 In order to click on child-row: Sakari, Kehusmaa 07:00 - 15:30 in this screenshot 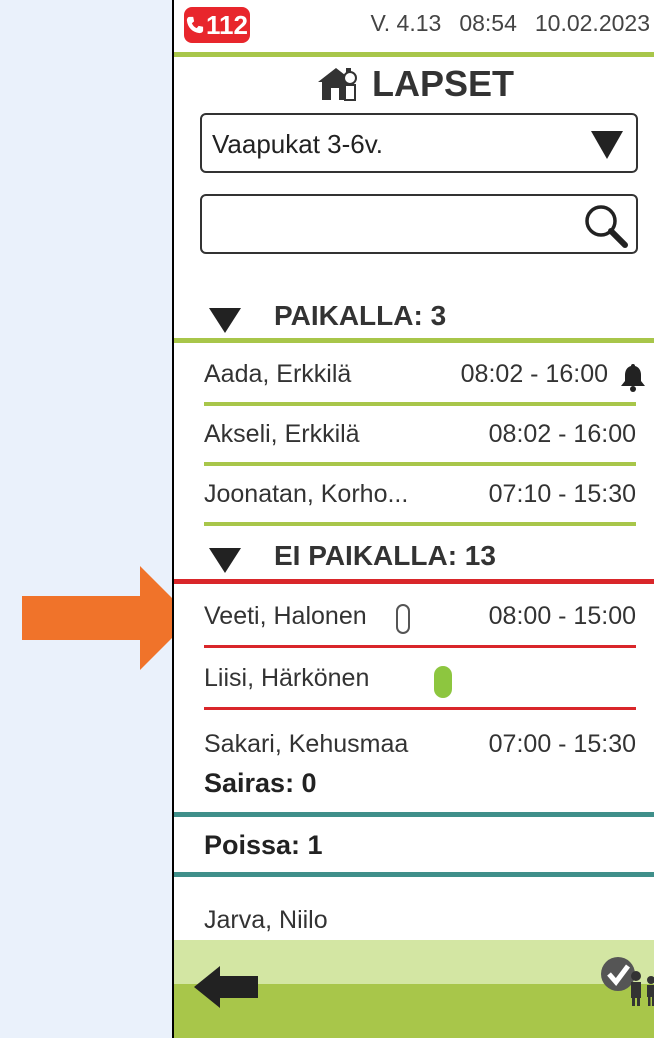, I will do `click(414, 742)`.